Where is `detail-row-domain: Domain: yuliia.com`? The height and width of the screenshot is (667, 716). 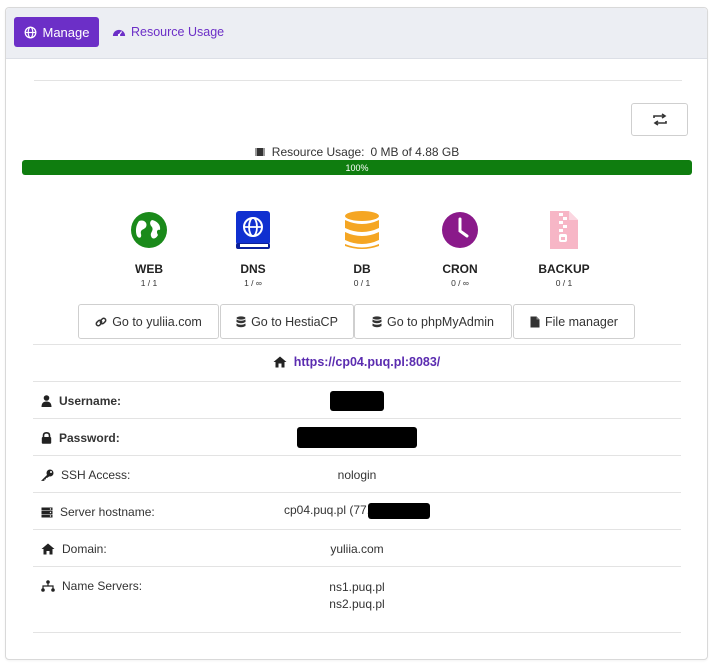
detail-row-domain: Domain: yuliia.com is located at coordinates (357, 547).